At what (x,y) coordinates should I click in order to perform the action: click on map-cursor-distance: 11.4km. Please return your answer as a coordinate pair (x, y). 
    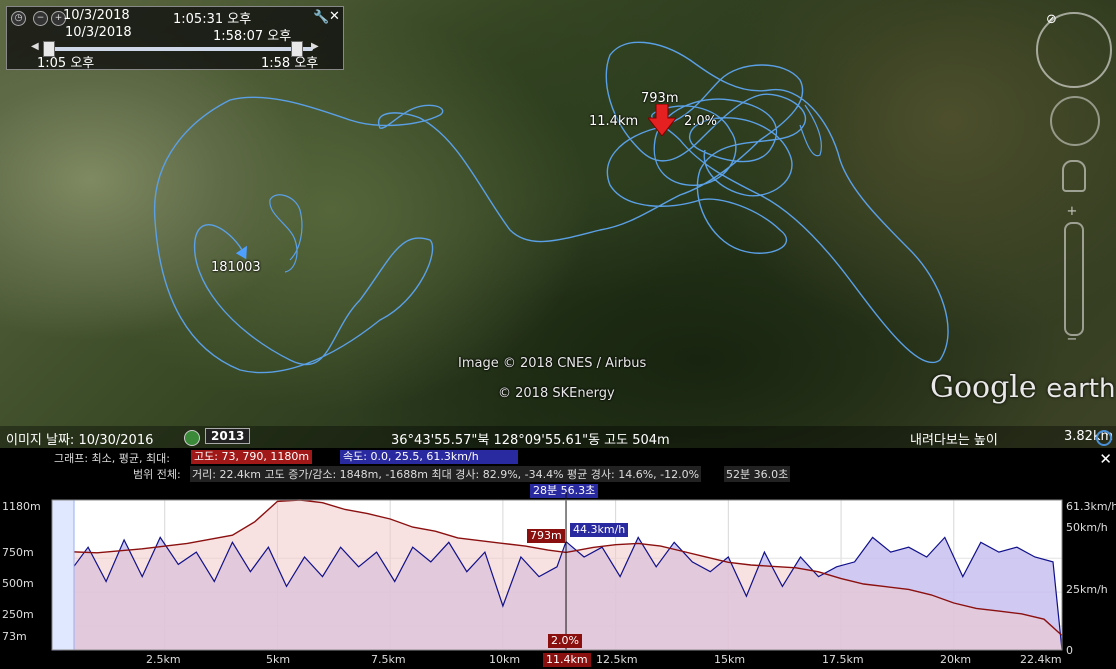
    Looking at the image, I should click on (614, 121).